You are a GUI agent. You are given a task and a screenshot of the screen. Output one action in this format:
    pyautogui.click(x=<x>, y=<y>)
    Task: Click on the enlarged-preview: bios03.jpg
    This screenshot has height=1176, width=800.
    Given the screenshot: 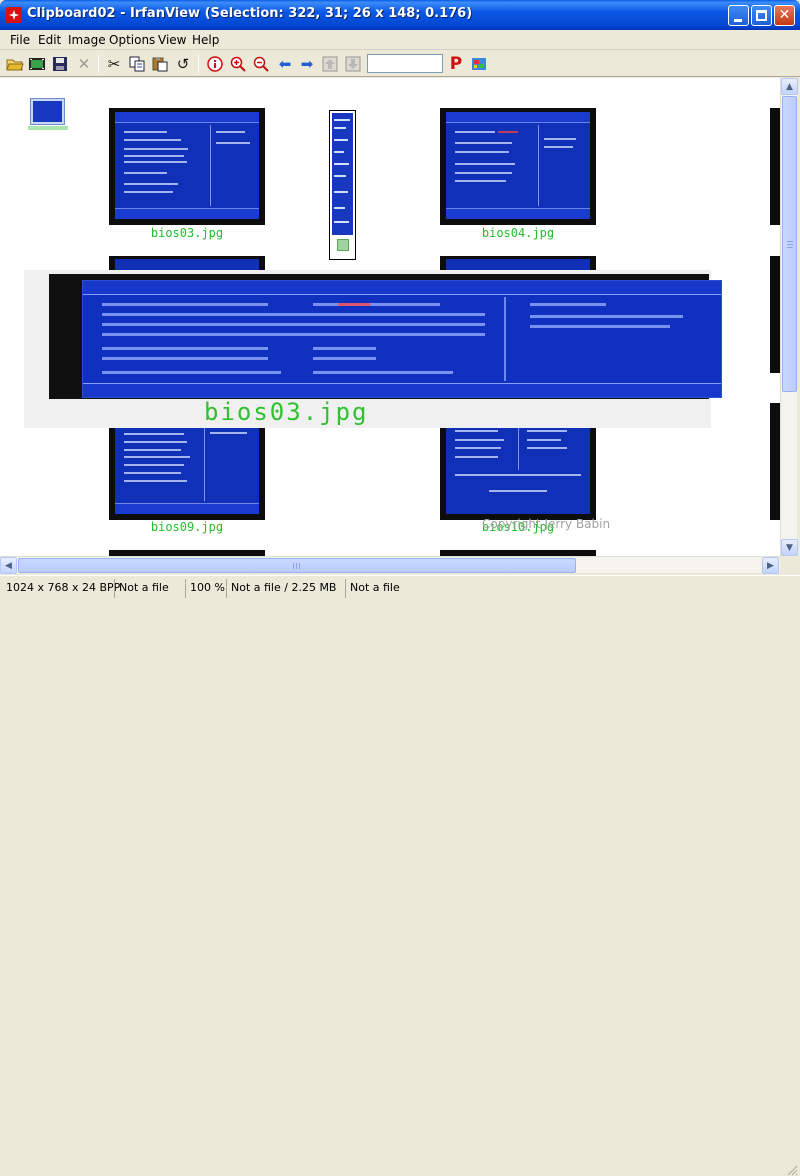 What is the action you would take?
    pyautogui.click(x=373, y=349)
    